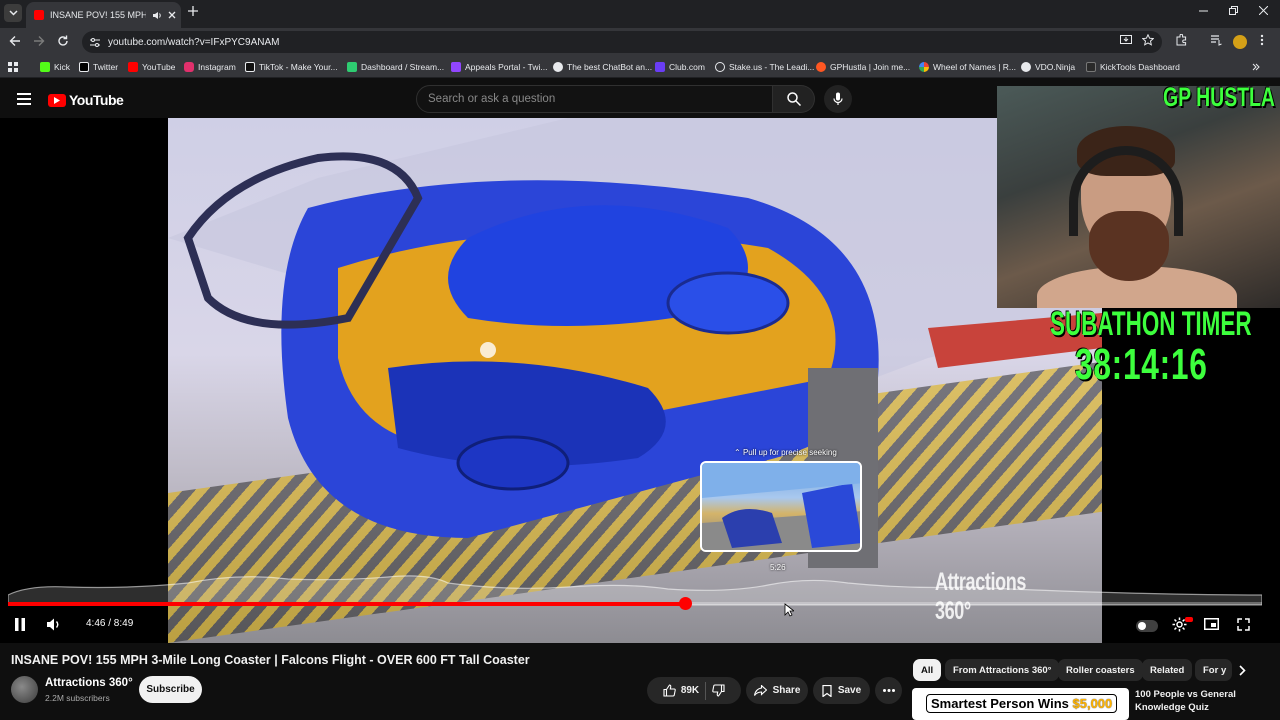 This screenshot has height=720, width=1280. I want to click on reload-icon, so click(63, 41).